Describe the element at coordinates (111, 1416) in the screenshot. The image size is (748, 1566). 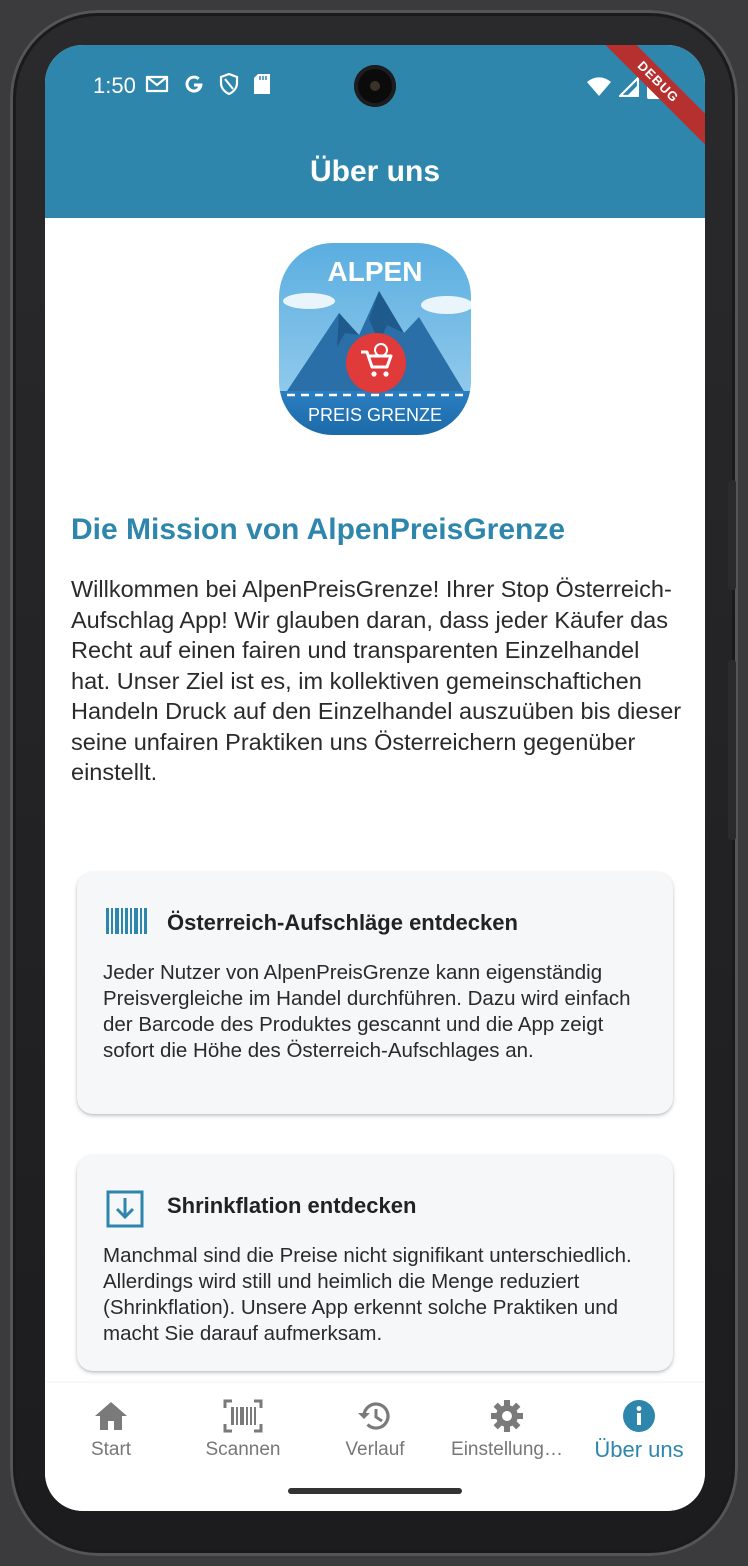
I see `home-icon` at that location.